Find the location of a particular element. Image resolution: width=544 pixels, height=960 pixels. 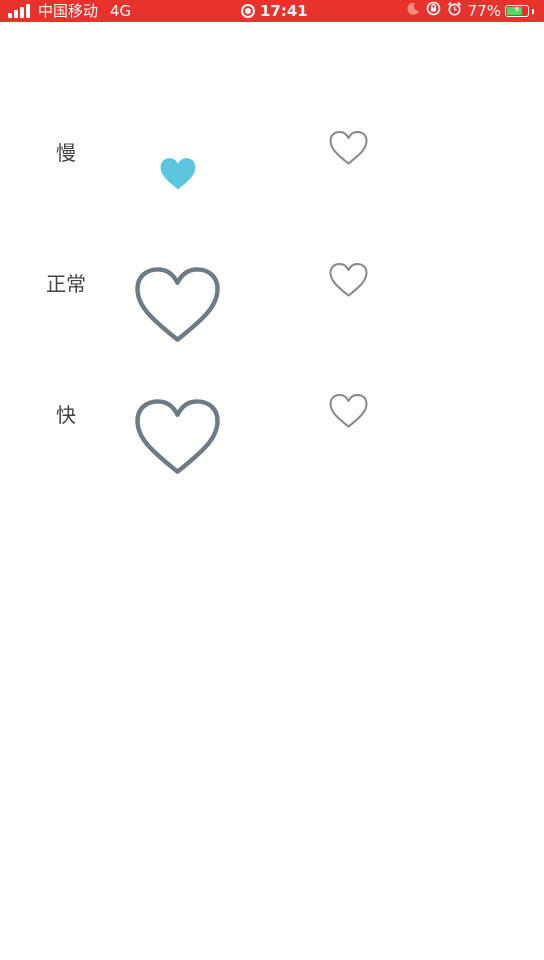

moon-icon is located at coordinates (413, 11).